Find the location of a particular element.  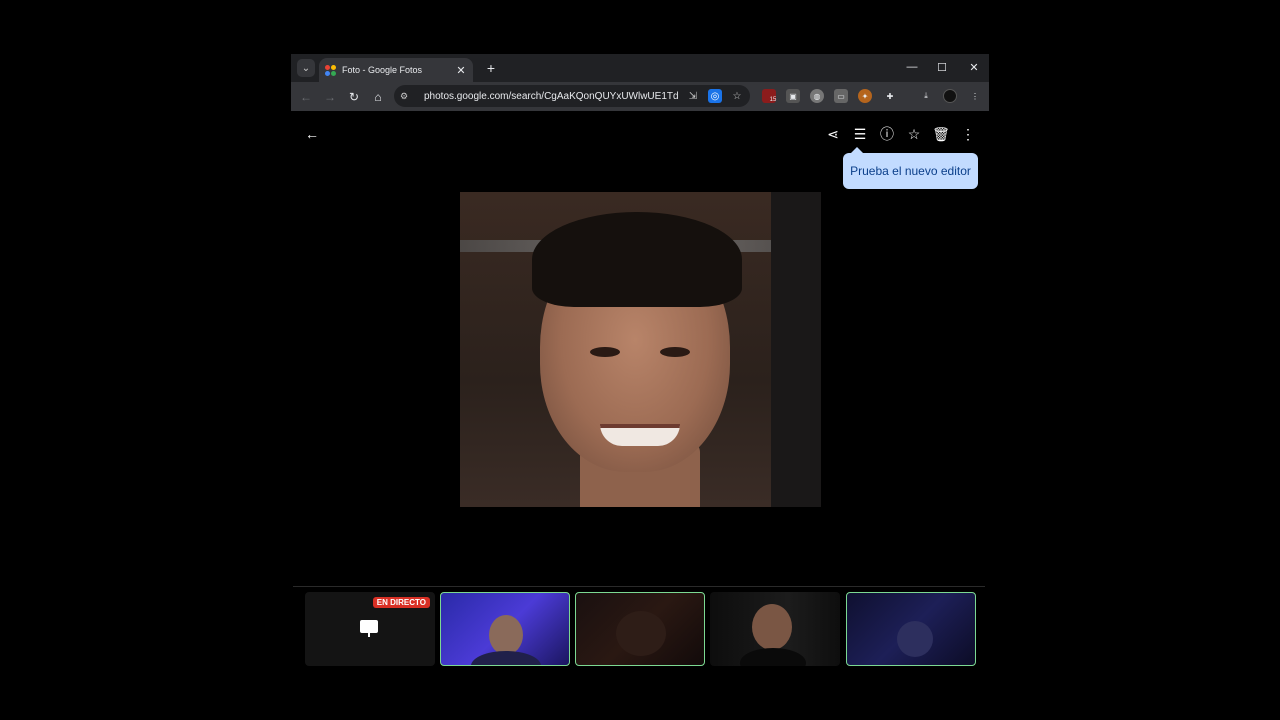

title-bar: ⌄ Foto - Google Fotos ✕ + — ☐ ✕ is located at coordinates (640, 68).